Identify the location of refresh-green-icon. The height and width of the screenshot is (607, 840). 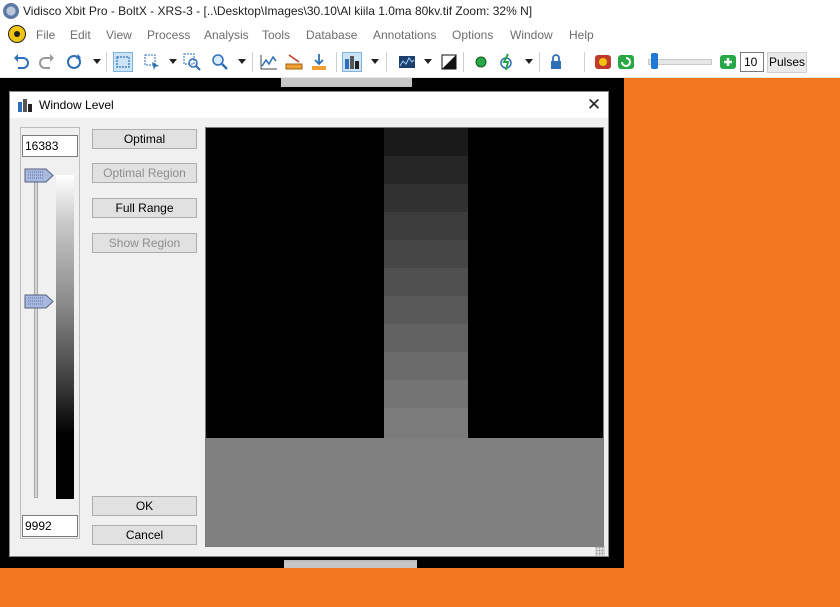
(626, 62).